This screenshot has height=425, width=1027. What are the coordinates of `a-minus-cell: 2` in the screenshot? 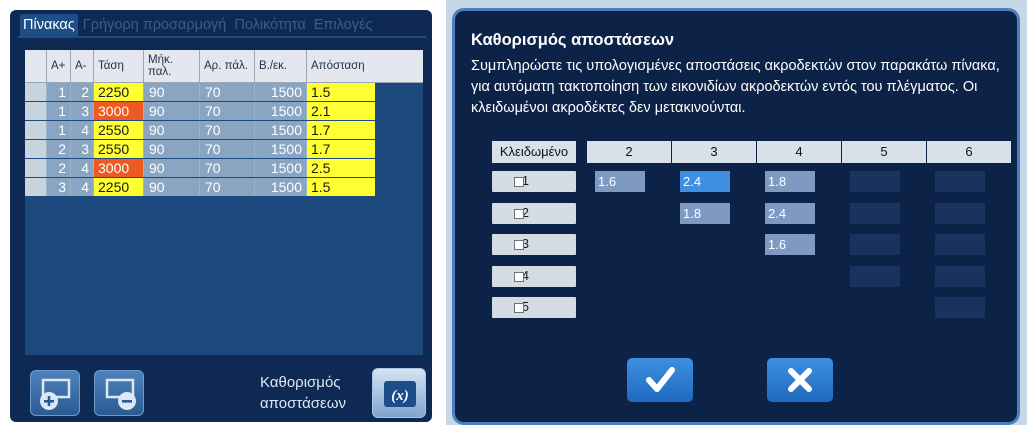 It's located at (82, 92).